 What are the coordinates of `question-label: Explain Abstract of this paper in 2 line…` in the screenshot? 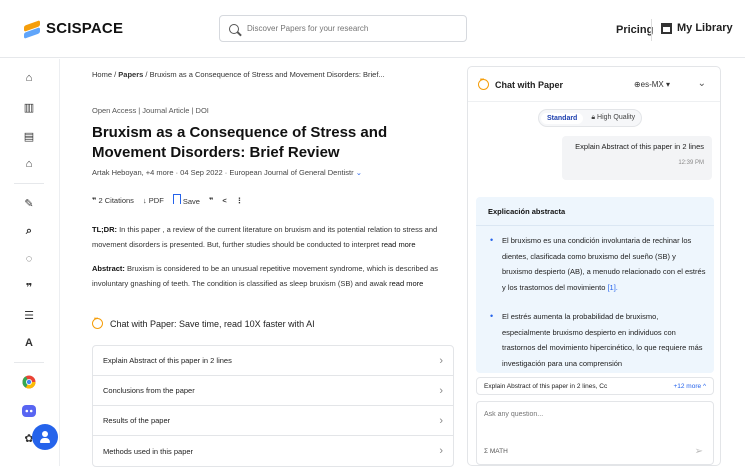 It's located at (167, 360).